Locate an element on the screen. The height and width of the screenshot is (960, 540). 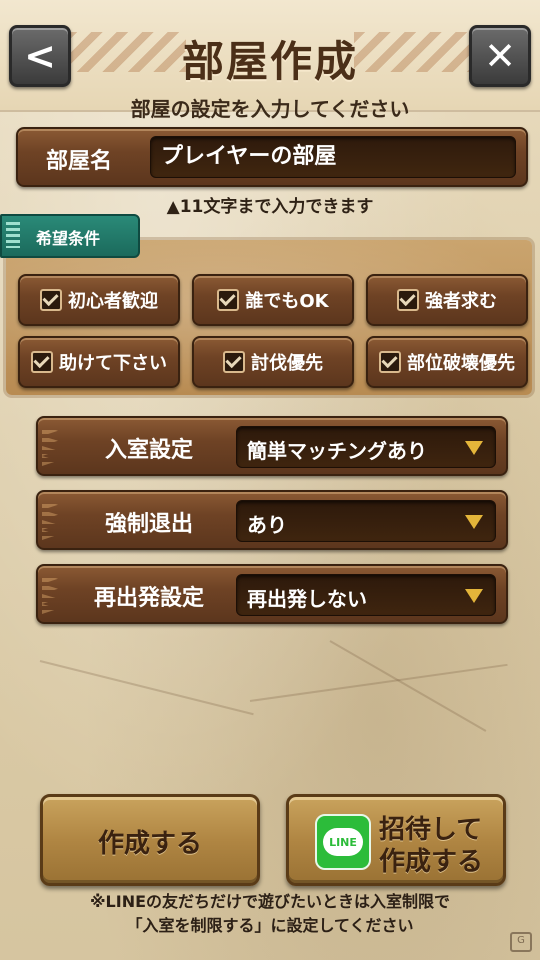
restart-setting-label: 再出発設定 is located at coordinates (148, 598).